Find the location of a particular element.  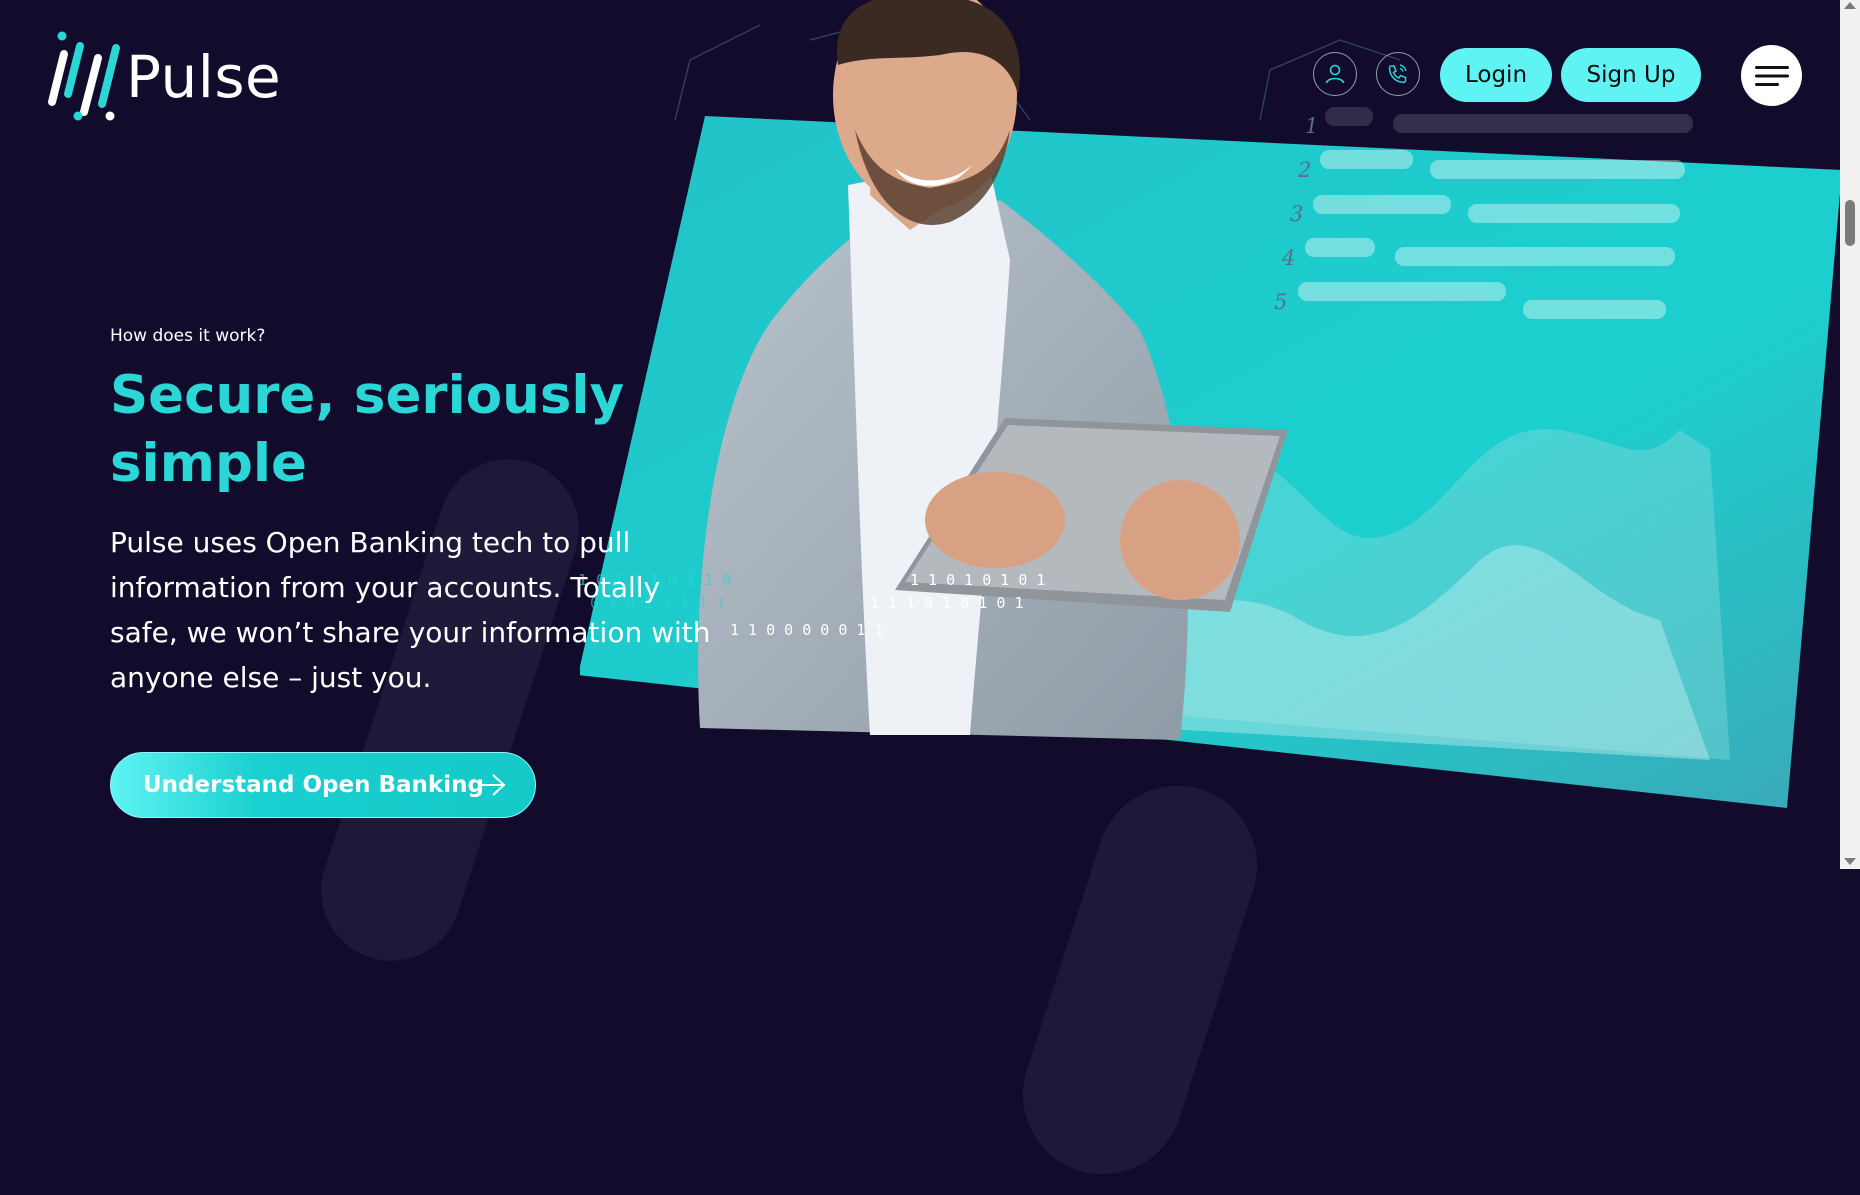

list-numbers: 1 2 3 4 5 is located at coordinates (1296, 214).